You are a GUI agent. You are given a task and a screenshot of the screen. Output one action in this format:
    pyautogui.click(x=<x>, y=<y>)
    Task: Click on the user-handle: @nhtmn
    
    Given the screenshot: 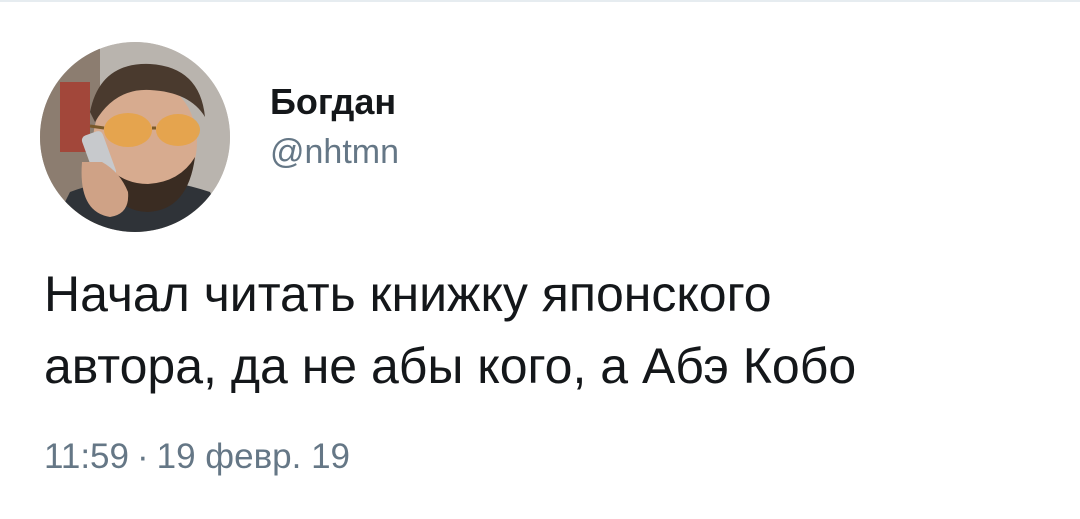 What is the action you would take?
    pyautogui.click(x=334, y=152)
    